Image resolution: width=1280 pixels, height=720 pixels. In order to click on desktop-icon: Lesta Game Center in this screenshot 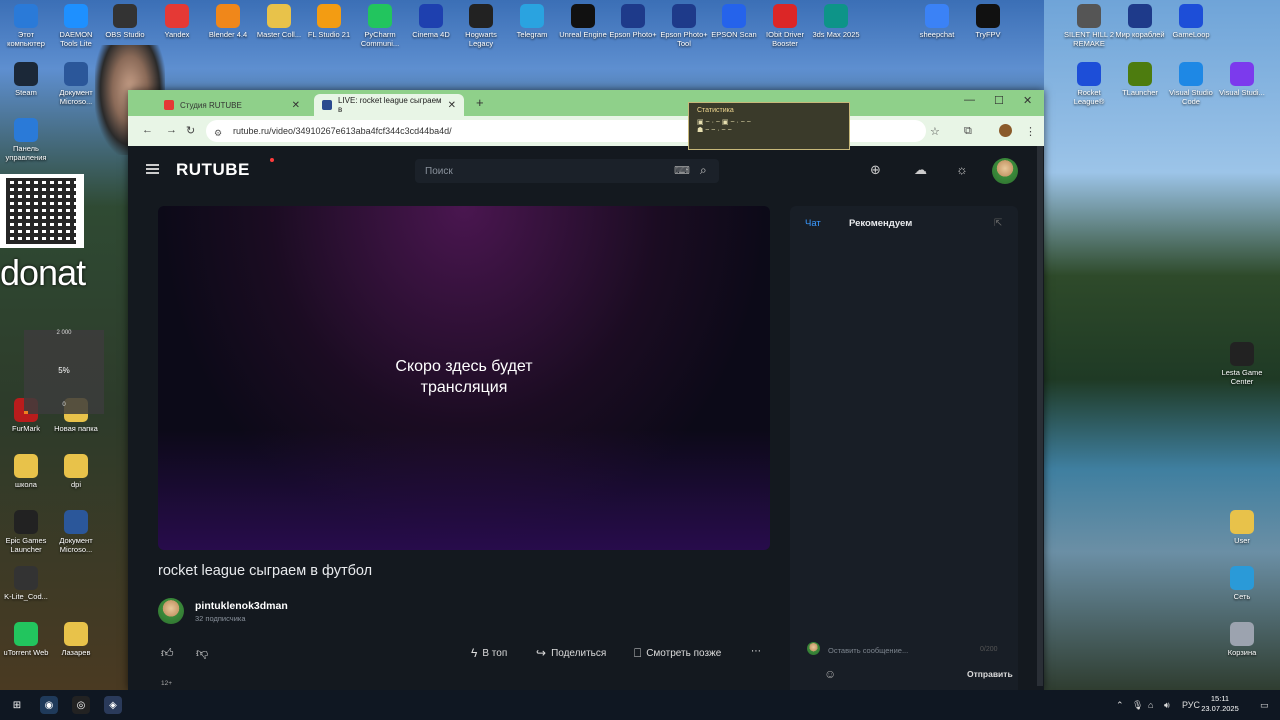, I will do `click(1242, 364)`.